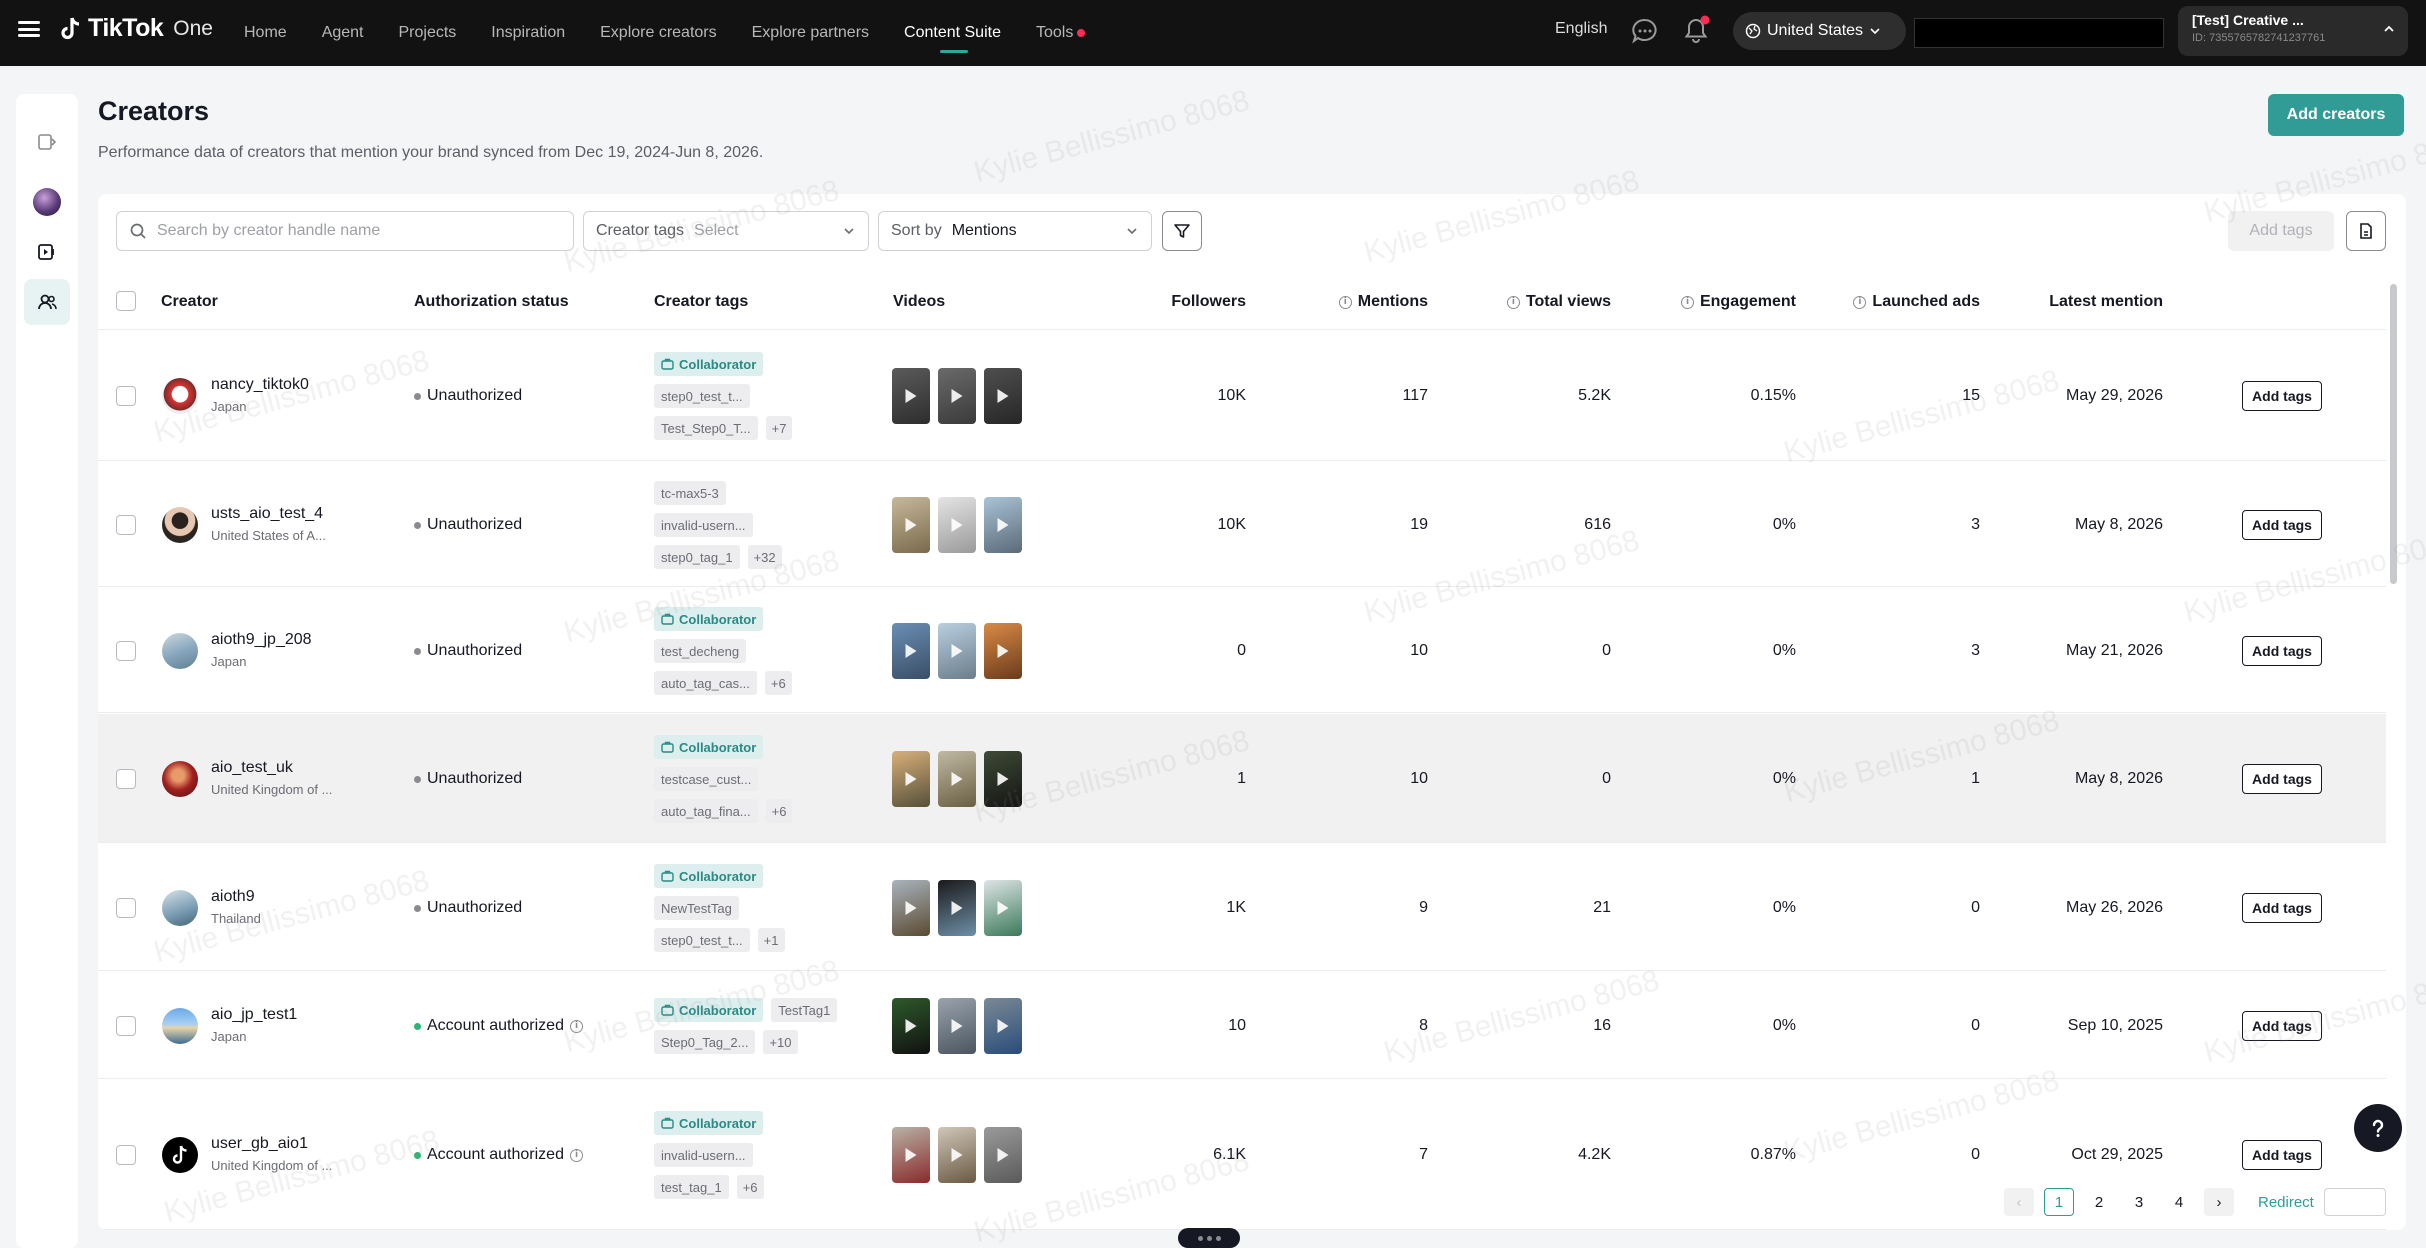  I want to click on language-selector: English, so click(1581, 29).